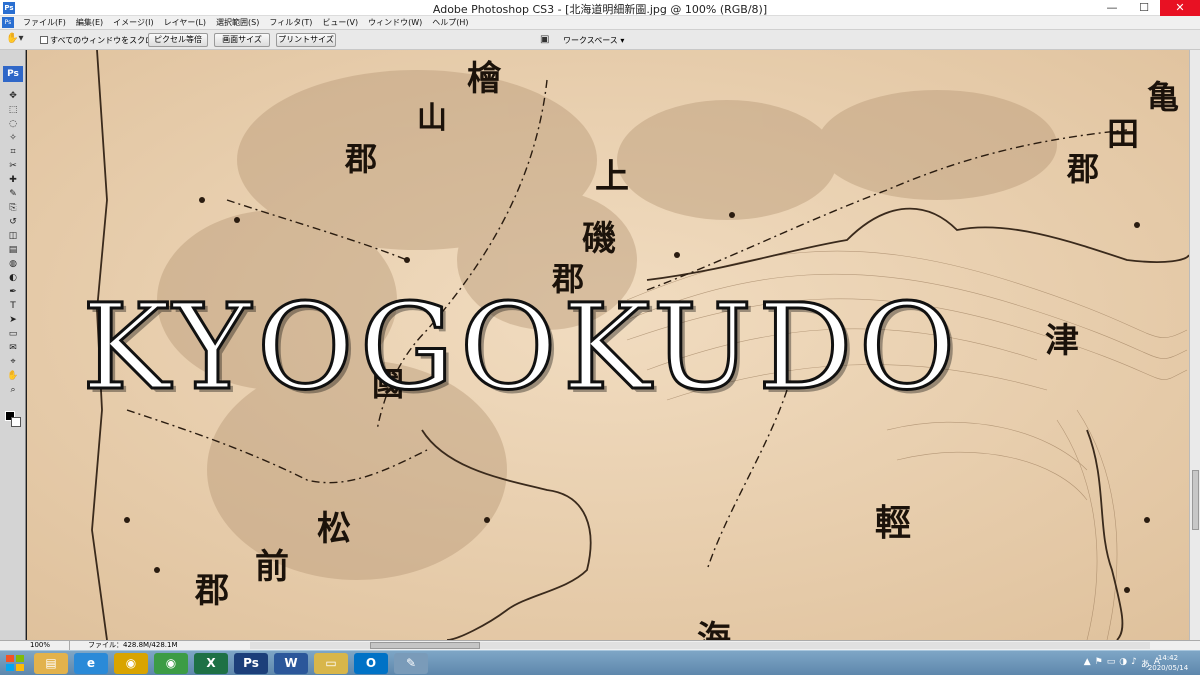 This screenshot has height=675, width=1200. Describe the element at coordinates (593, 40) in the screenshot. I see `workspace-menu: ワークスペース ▾` at that location.